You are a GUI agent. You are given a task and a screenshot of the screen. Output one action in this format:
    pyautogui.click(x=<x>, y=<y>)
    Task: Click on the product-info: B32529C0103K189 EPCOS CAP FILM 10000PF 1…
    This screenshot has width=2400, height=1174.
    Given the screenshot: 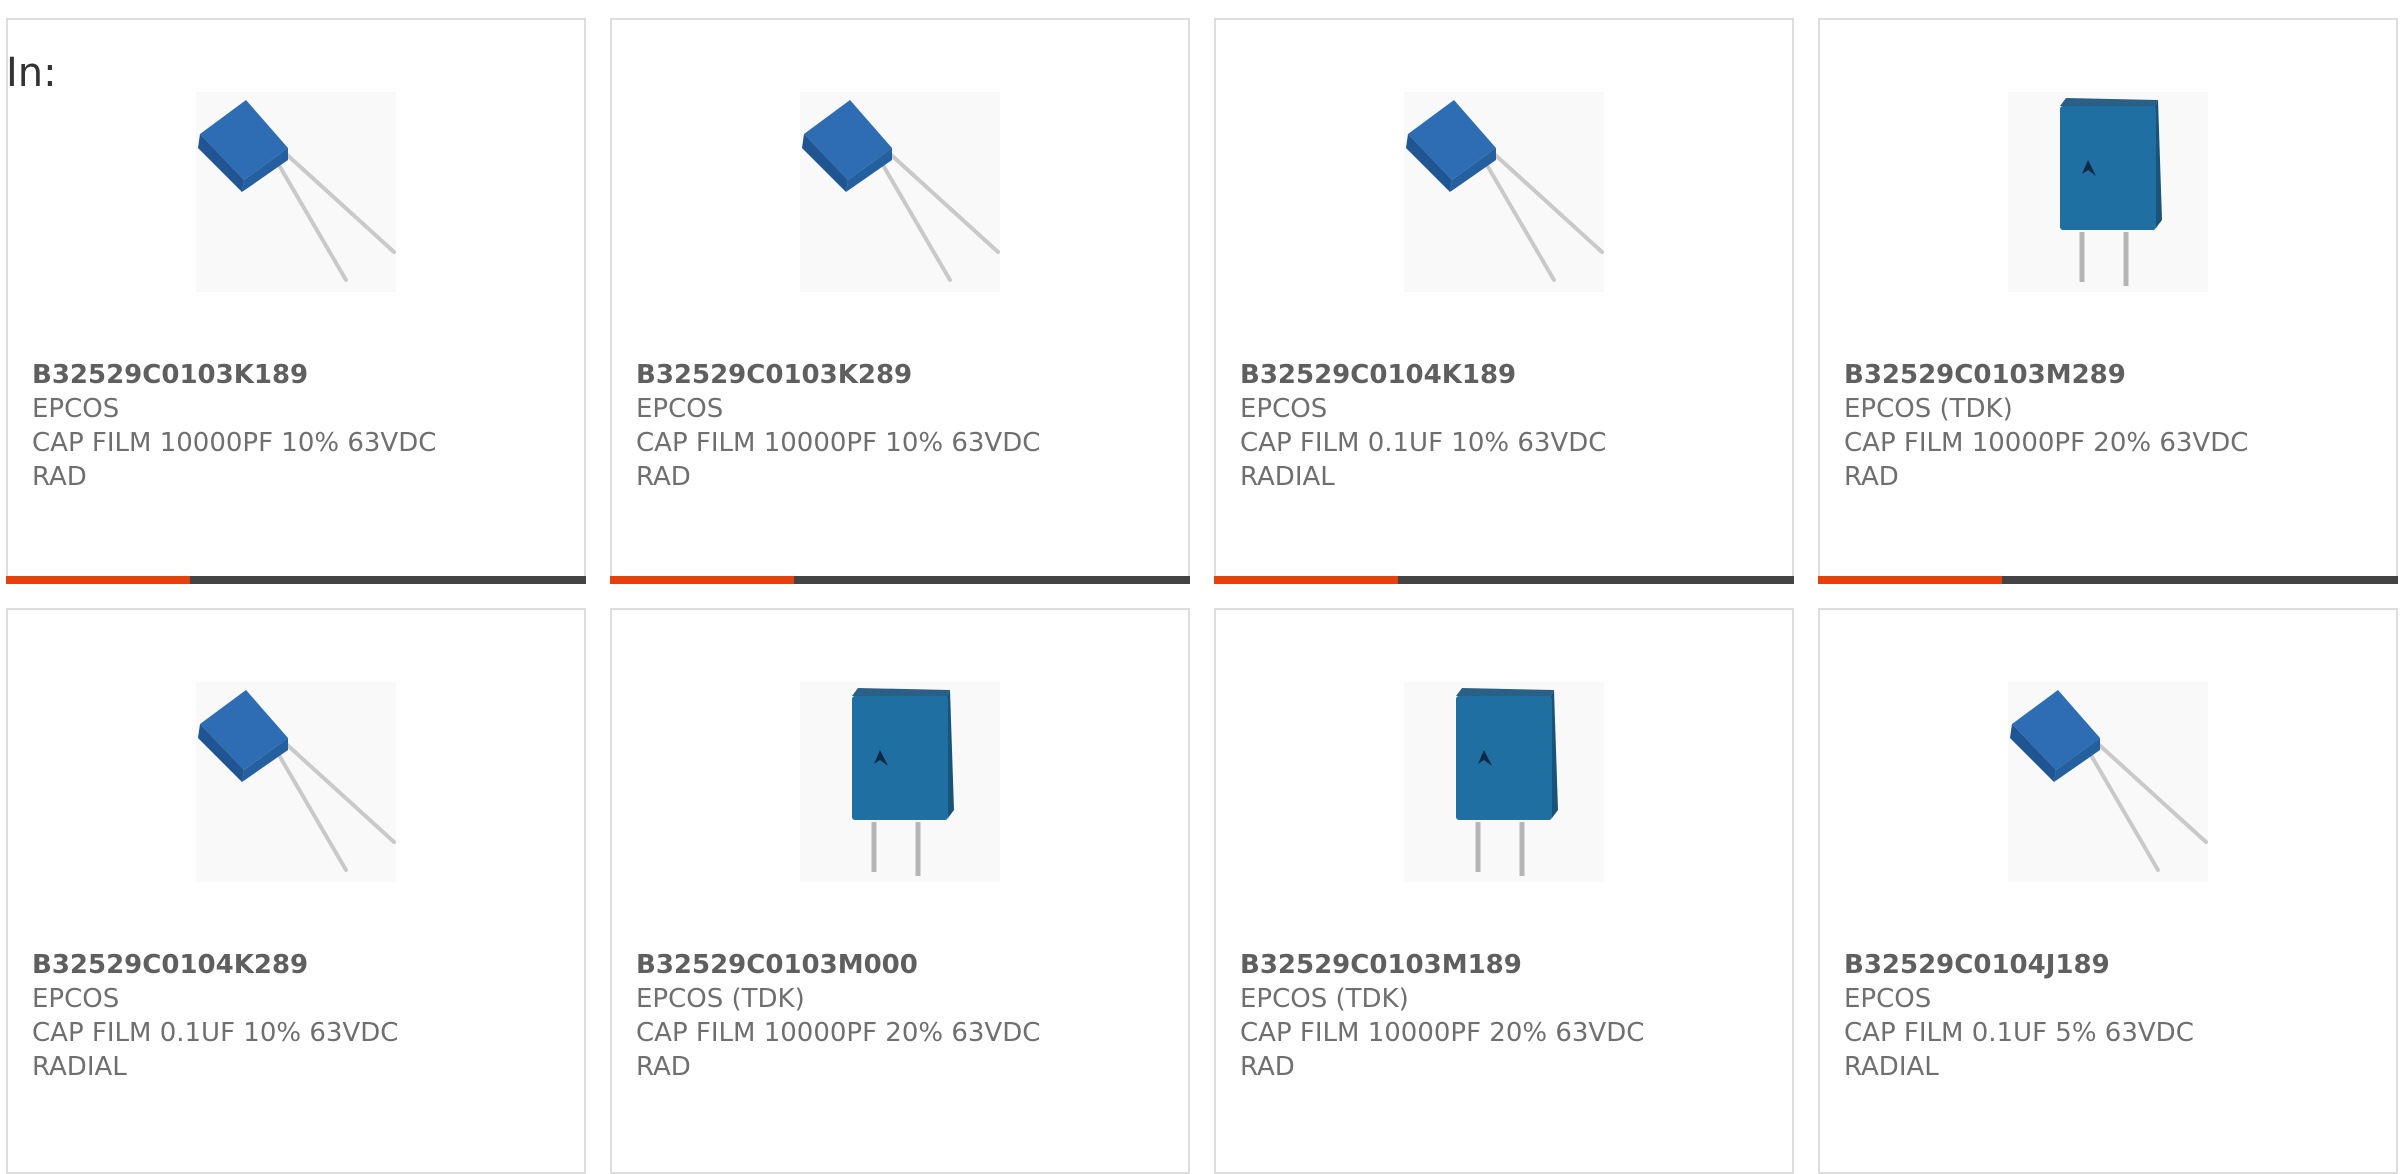 What is the action you would take?
    pyautogui.click(x=296, y=426)
    